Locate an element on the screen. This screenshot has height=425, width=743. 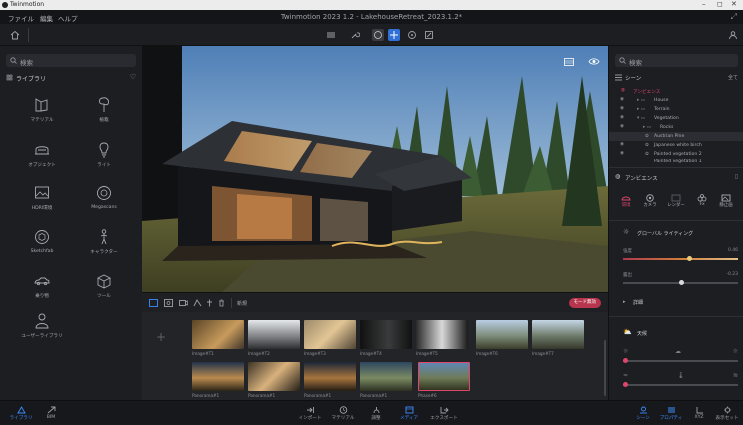
scale-icon is located at coordinates (429, 35).